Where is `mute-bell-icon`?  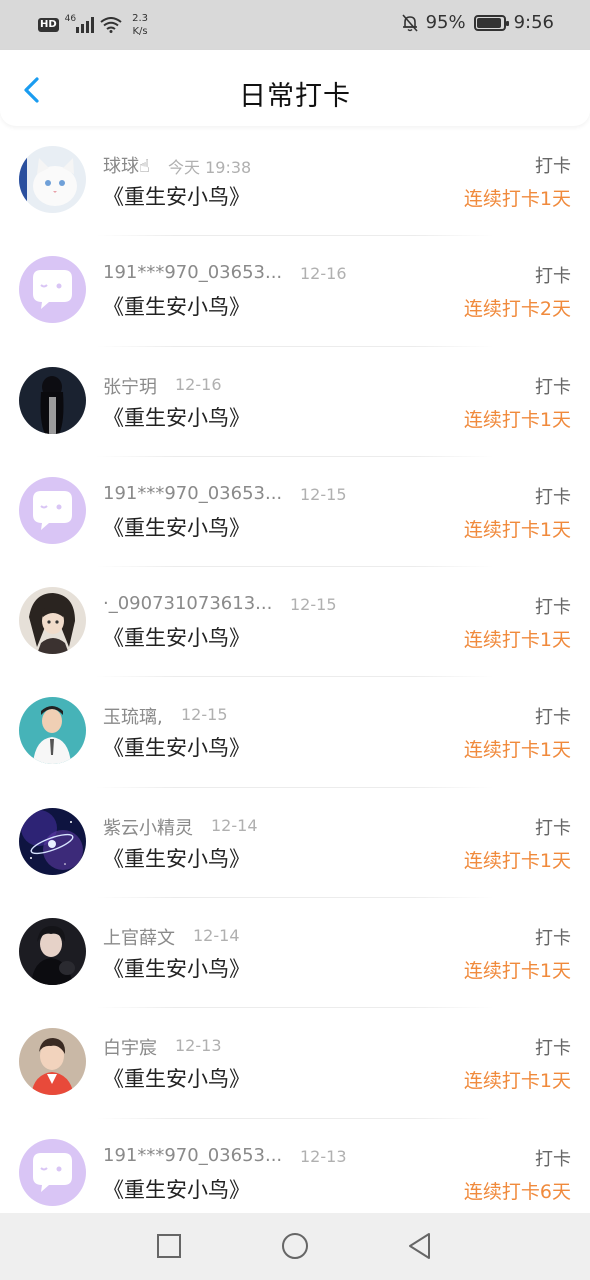
mute-bell-icon is located at coordinates (409, 22).